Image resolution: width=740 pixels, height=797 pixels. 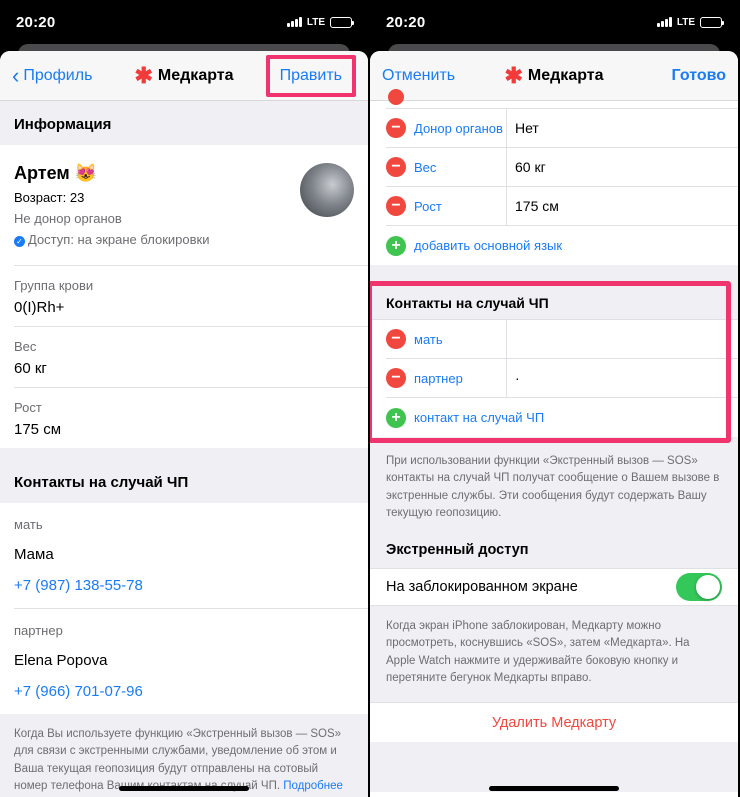 I want to click on nav-bar: Отменить ✱ Медкарта Готово, so click(x=554, y=76).